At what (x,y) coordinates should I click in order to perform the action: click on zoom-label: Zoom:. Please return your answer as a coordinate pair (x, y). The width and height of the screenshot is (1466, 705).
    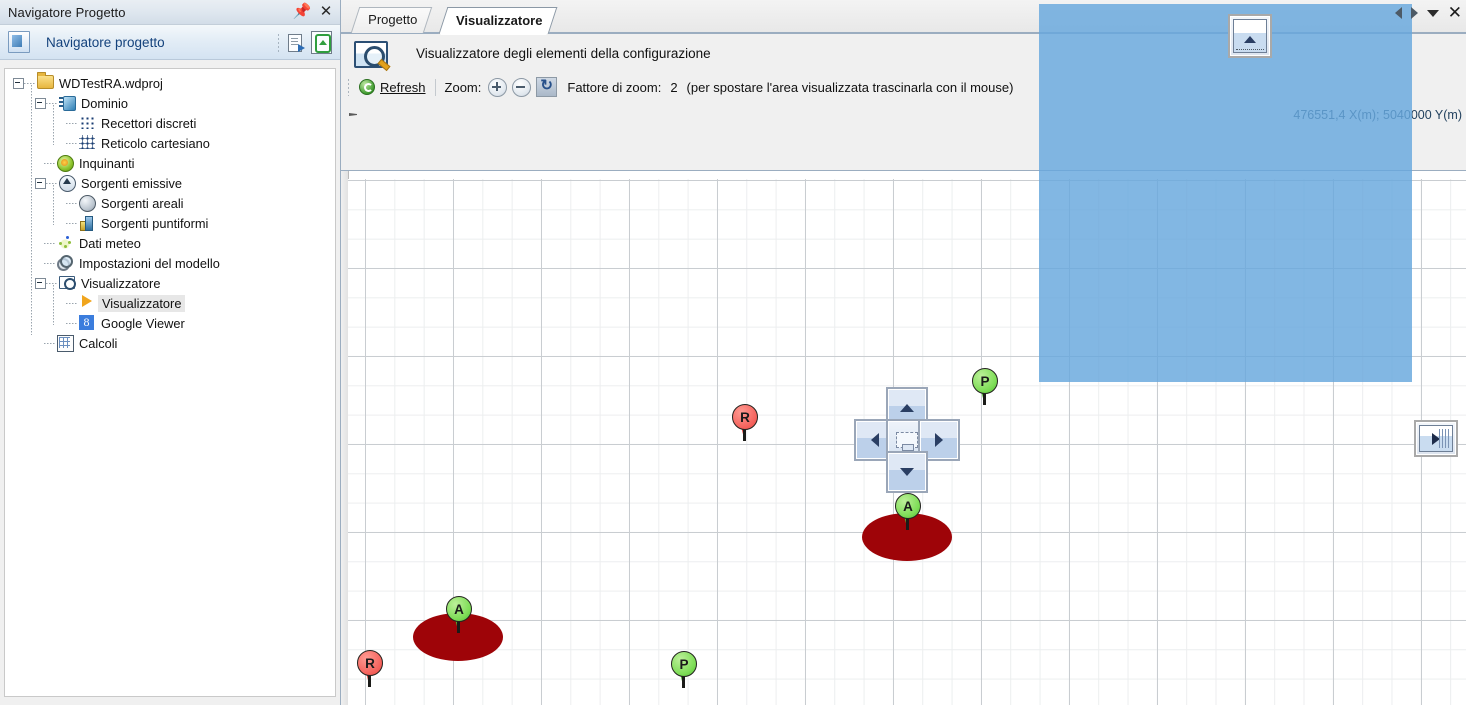
    Looking at the image, I should click on (463, 87).